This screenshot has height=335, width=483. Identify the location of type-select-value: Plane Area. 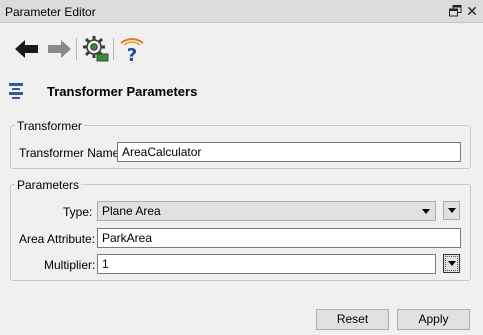
(131, 211).